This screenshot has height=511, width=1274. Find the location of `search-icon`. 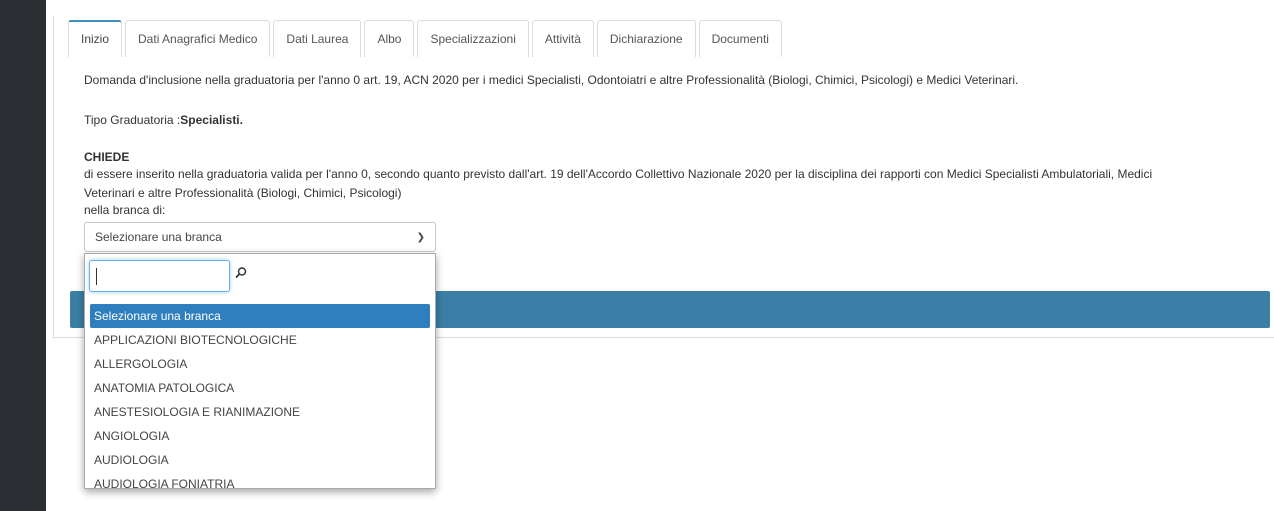

search-icon is located at coordinates (241, 273).